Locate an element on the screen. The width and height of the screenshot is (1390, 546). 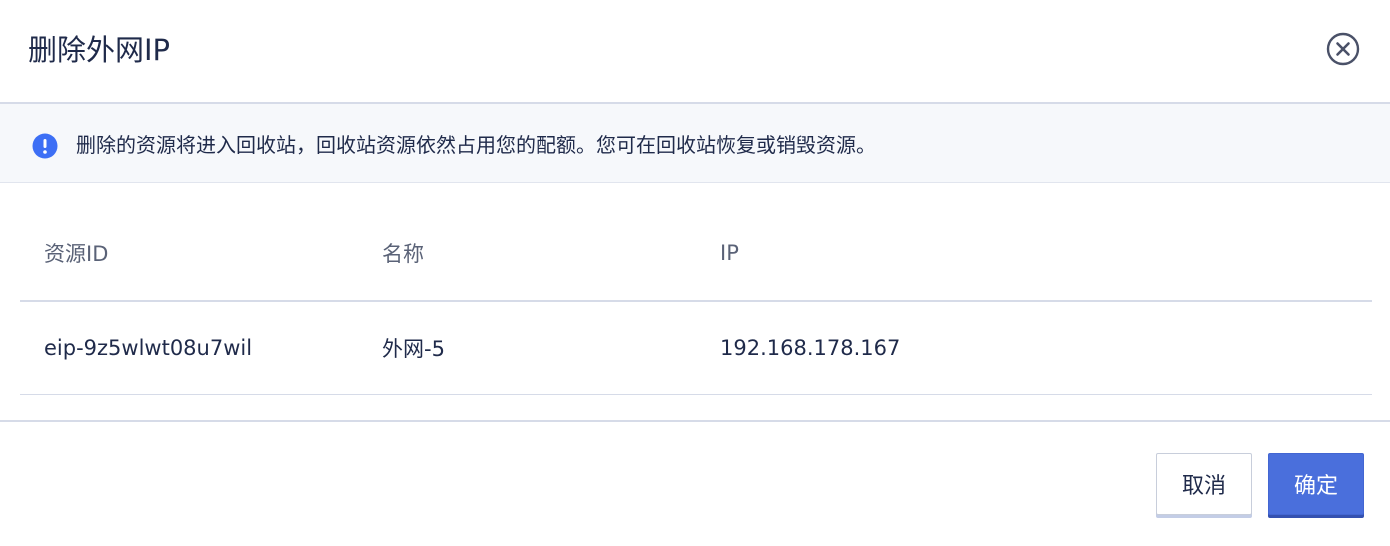
cancel-button: 取消 is located at coordinates (1204, 484).